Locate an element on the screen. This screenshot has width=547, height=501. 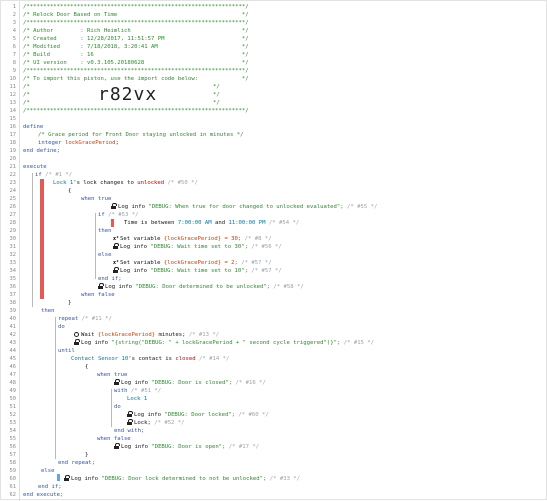
if-block-guide is located at coordinates (32, 240).